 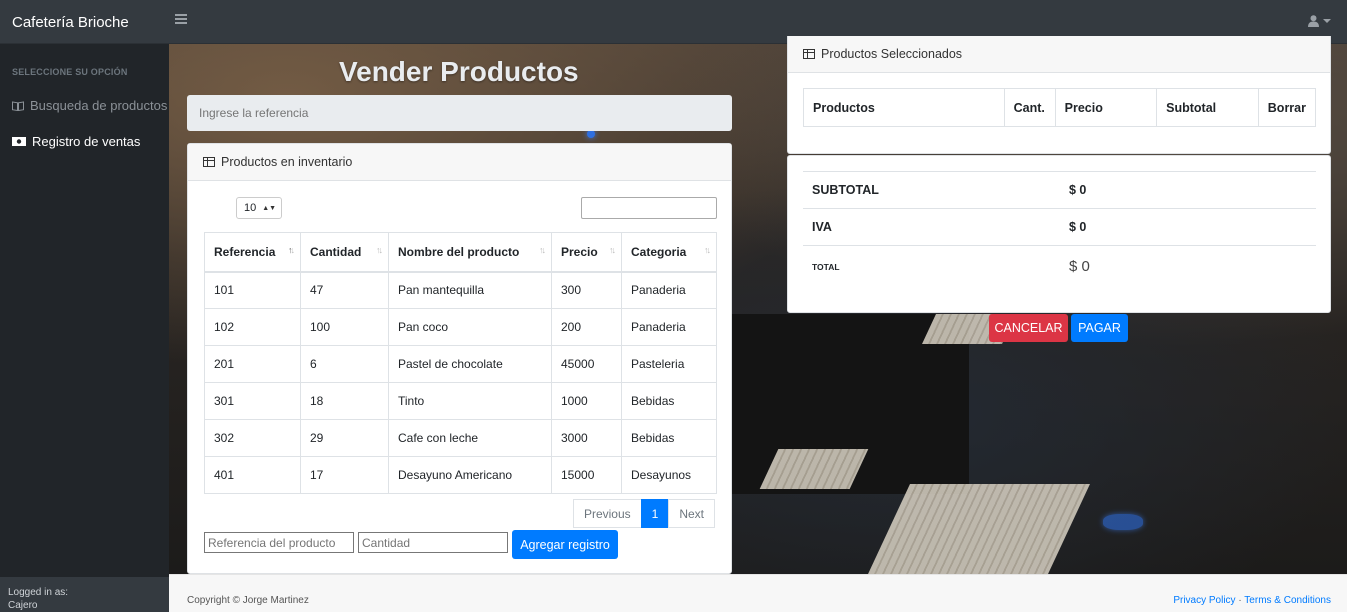 I want to click on column-header-cant: Cant., so click(x=1029, y=107).